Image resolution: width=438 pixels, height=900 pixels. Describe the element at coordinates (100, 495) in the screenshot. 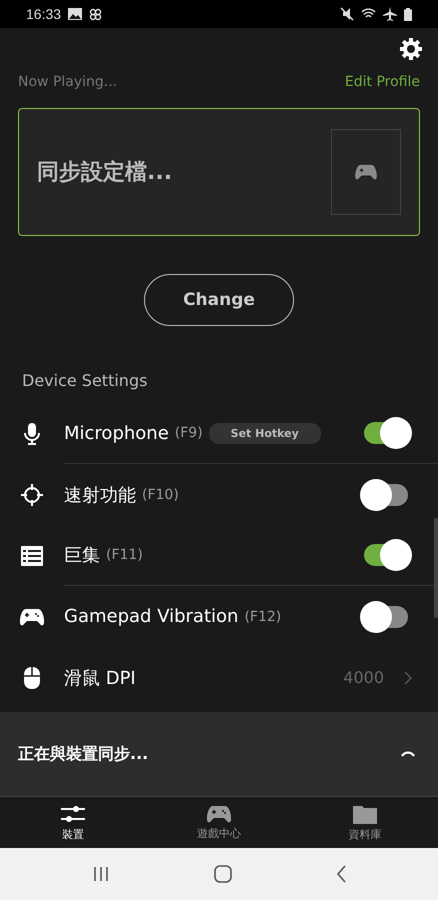

I see `setting-label: 速射功能` at that location.